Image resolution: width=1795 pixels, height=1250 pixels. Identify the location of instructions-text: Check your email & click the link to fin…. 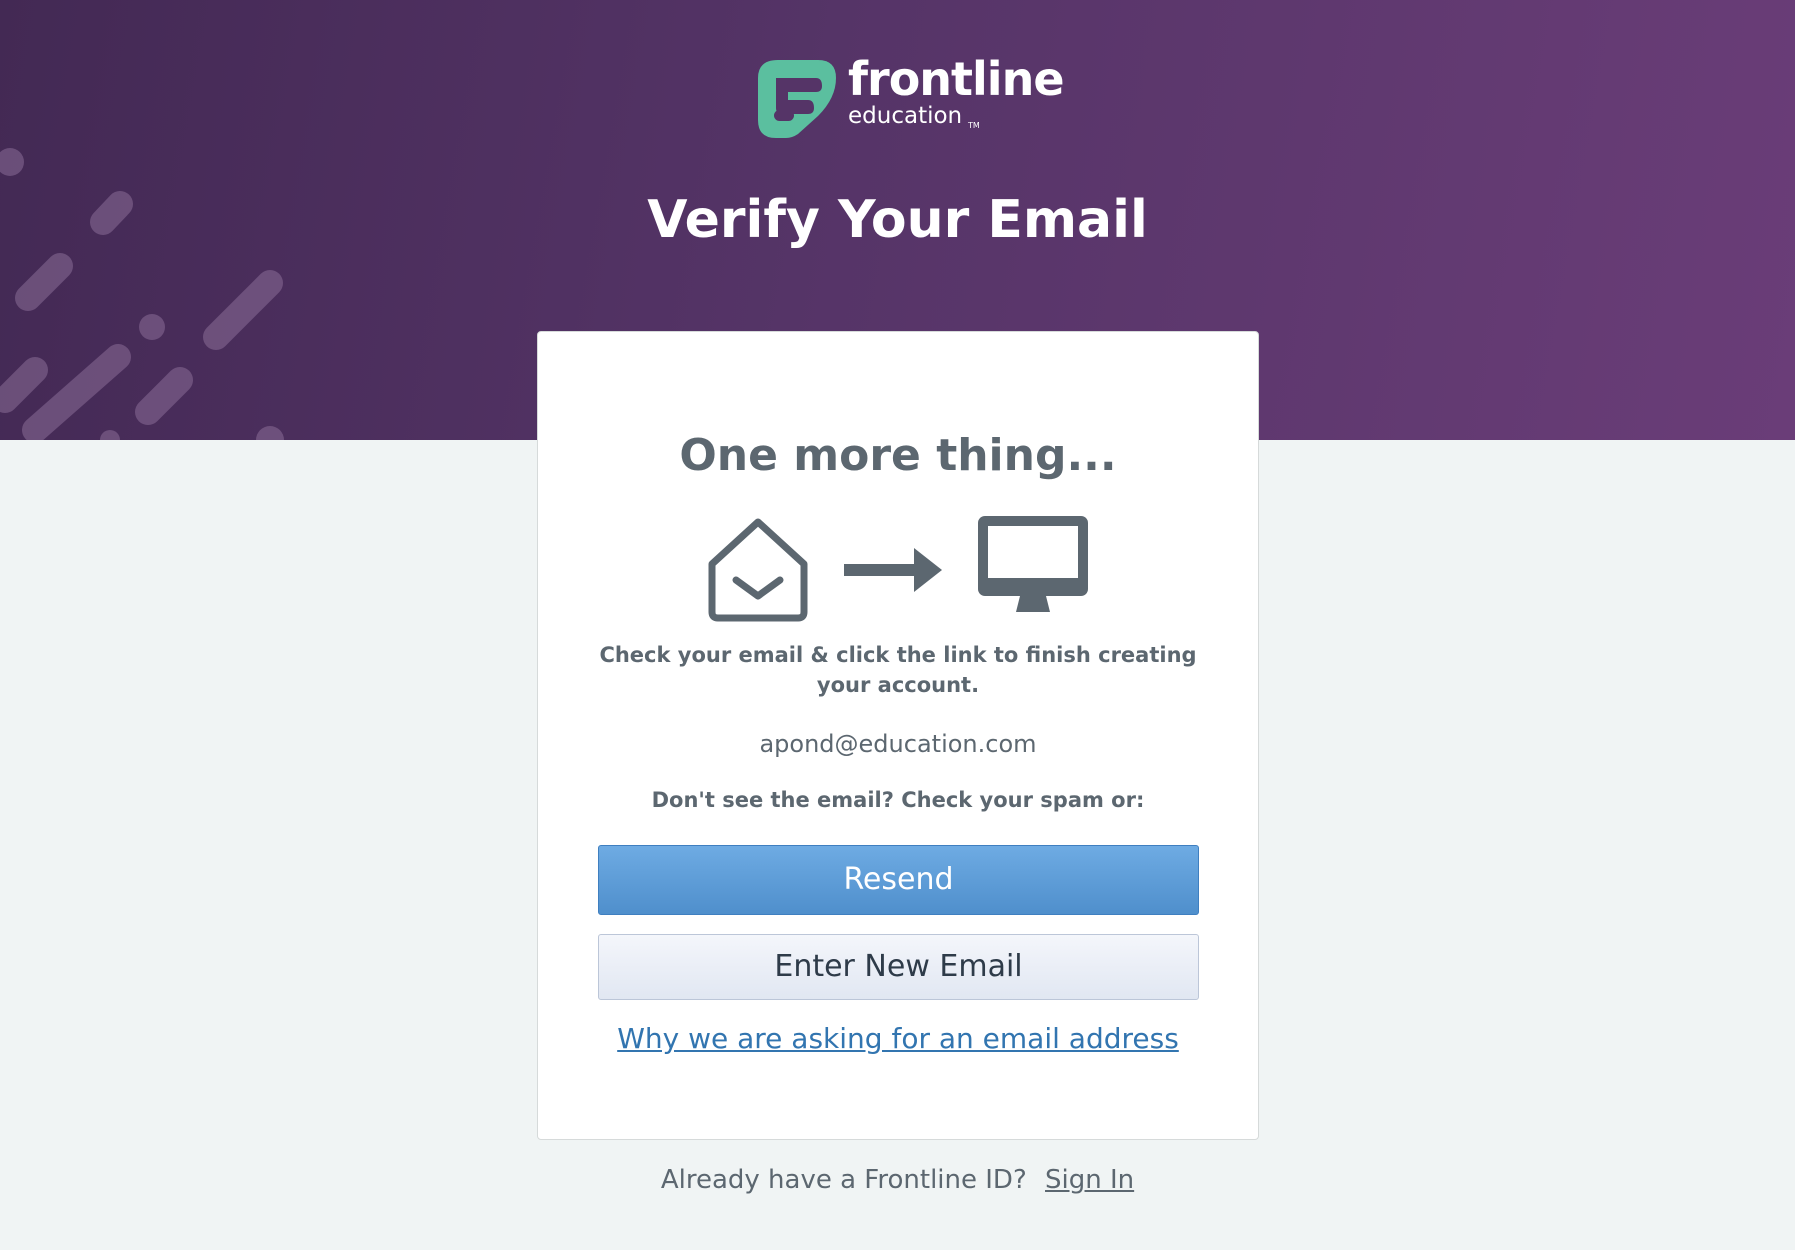
(898, 670).